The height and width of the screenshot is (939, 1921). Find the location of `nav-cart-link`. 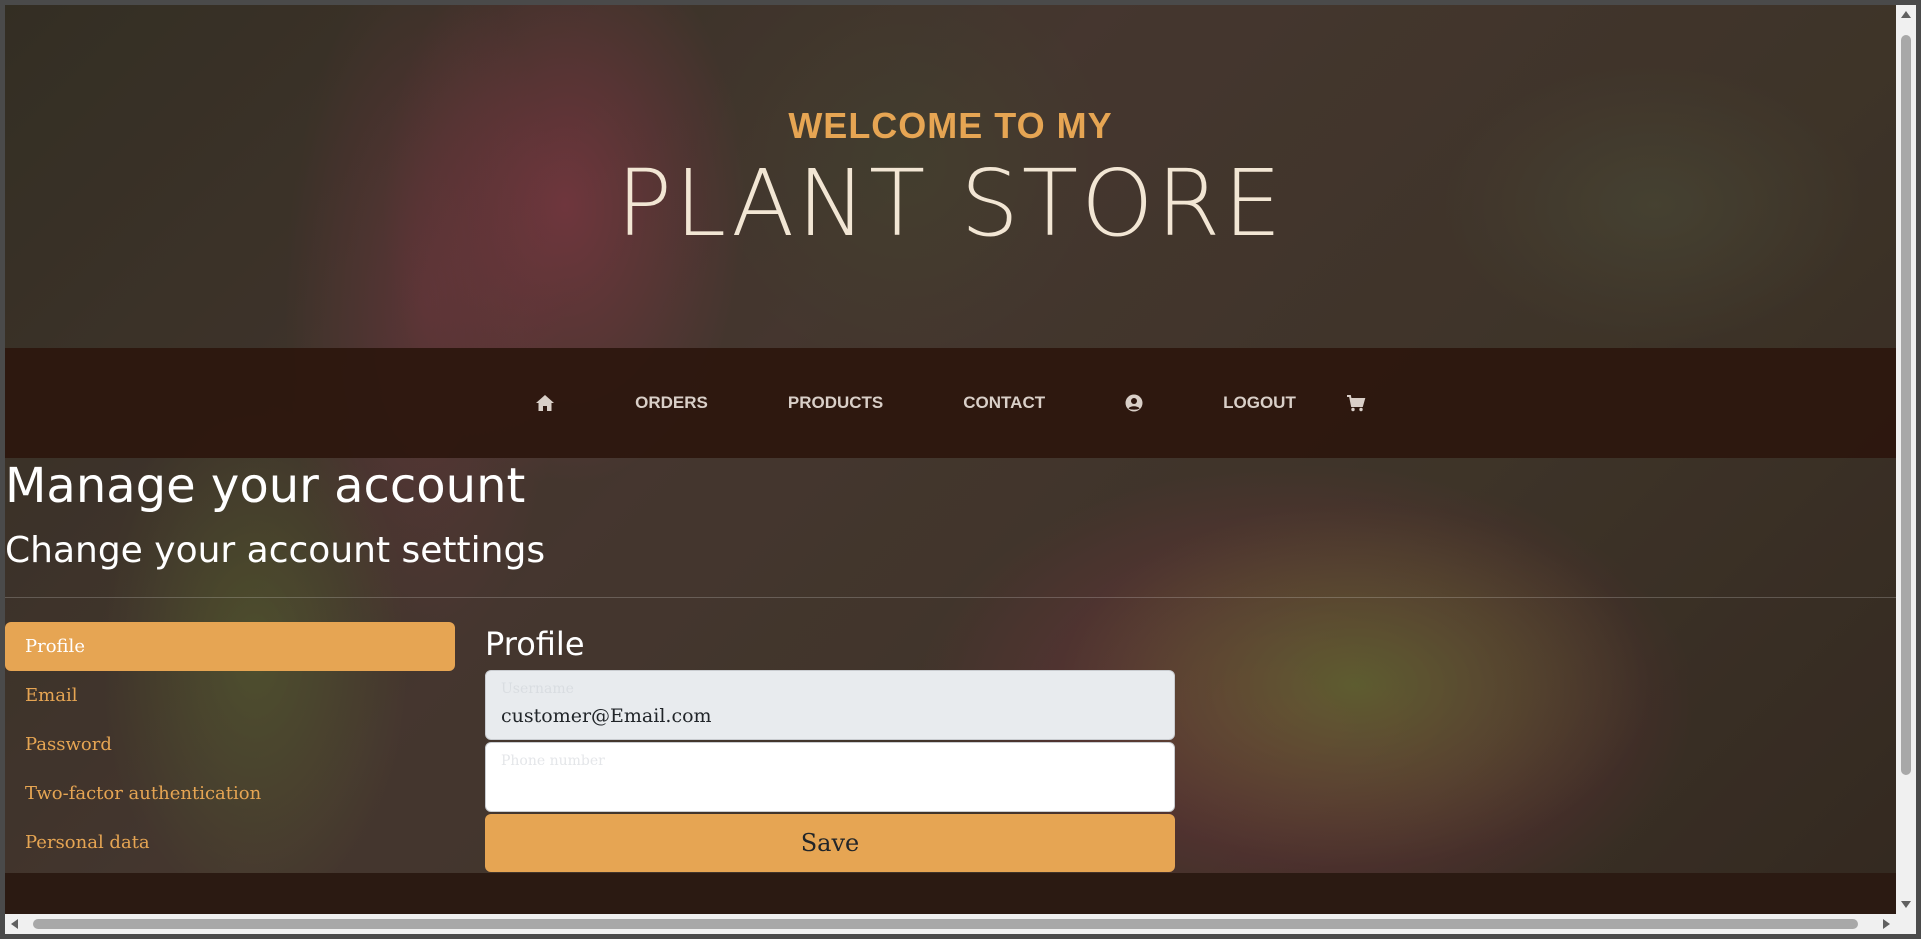

nav-cart-link is located at coordinates (1356, 403).